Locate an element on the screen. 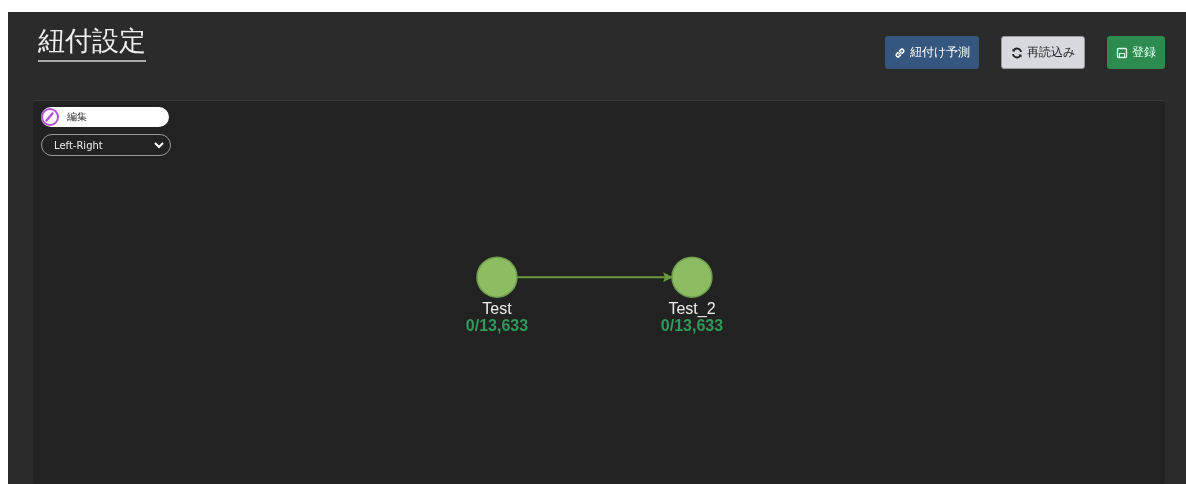 The width and height of the screenshot is (1186, 484). save-button: 登録 is located at coordinates (1136, 52).